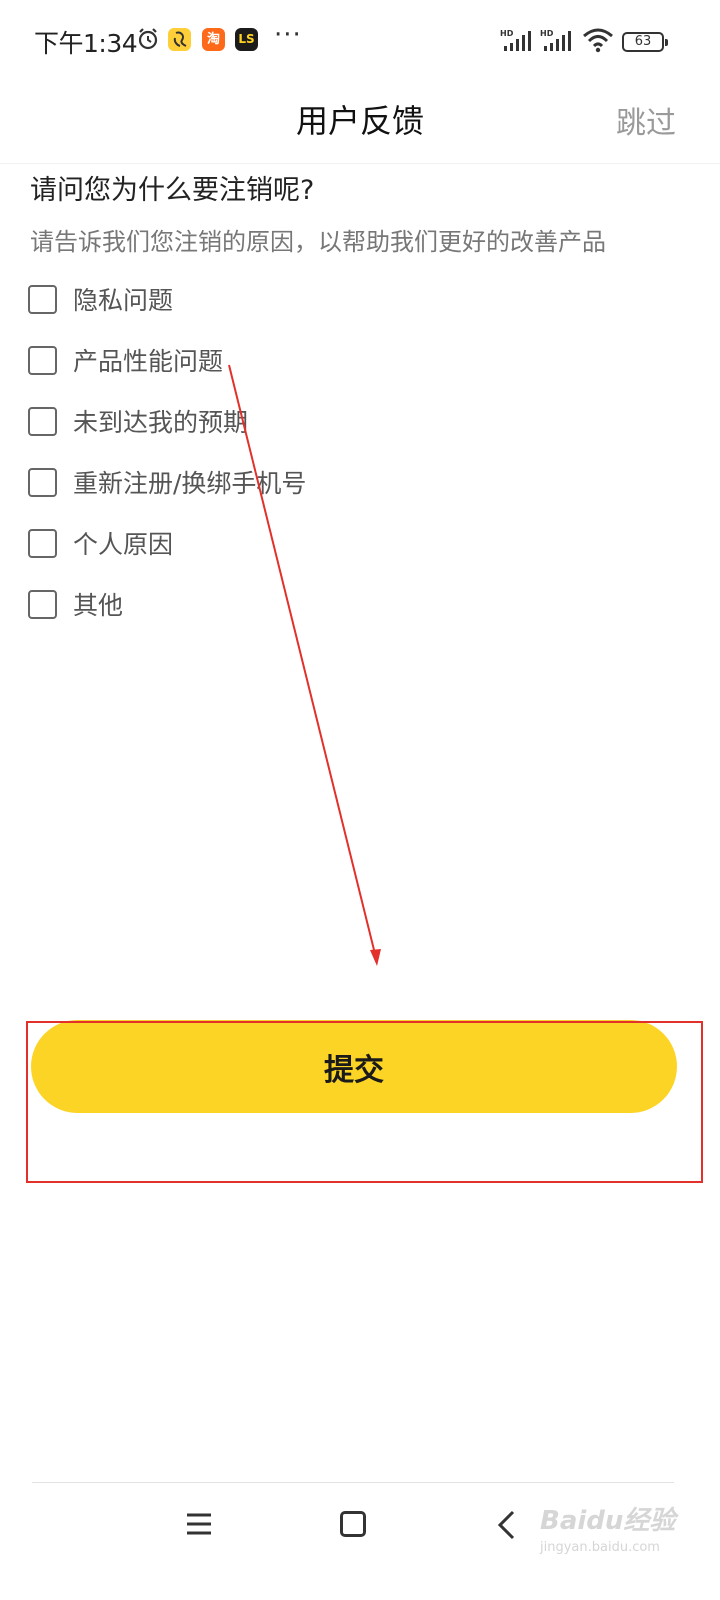 Image resolution: width=720 pixels, height=1600 pixels. I want to click on signal-2-icon: HD, so click(555, 40).